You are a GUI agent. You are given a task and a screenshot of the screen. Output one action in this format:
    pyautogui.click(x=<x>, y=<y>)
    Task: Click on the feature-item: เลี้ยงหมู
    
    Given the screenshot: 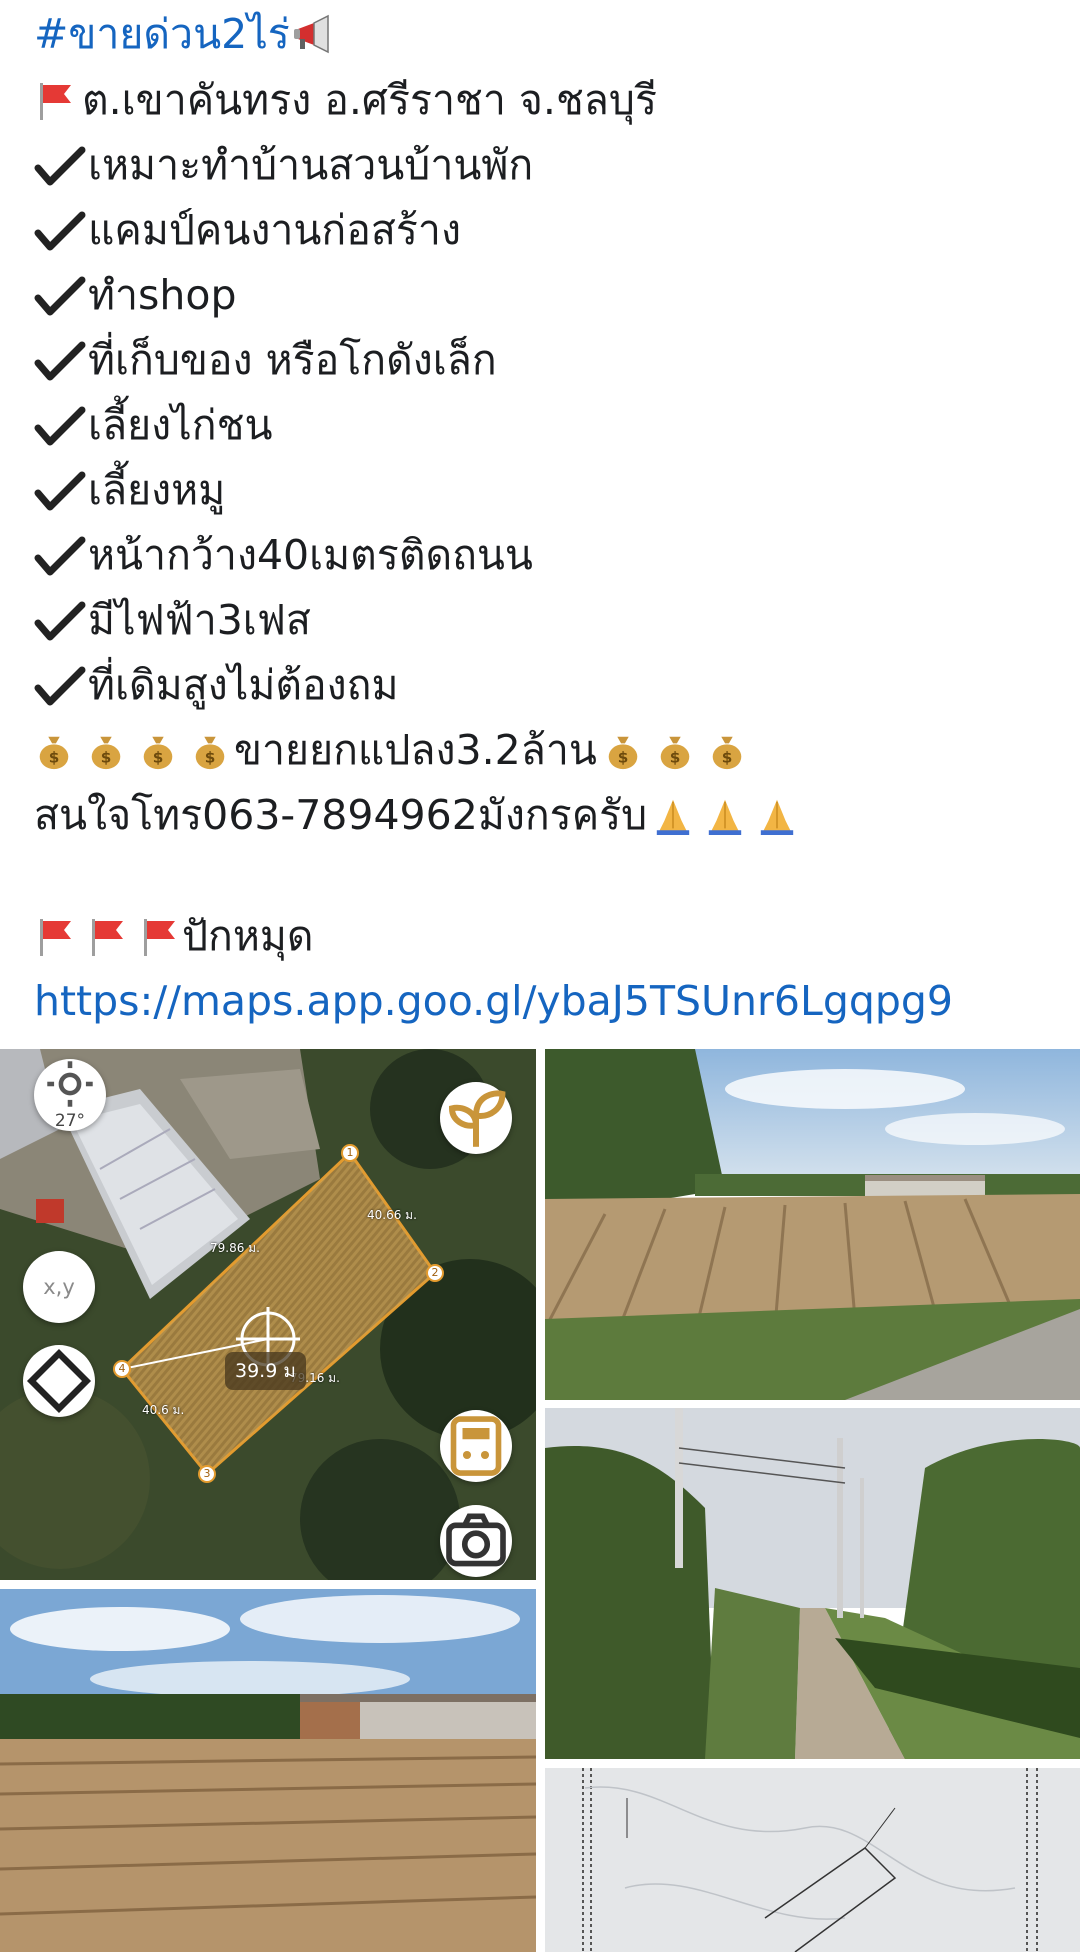 What is the action you would take?
    pyautogui.click(x=544, y=490)
    